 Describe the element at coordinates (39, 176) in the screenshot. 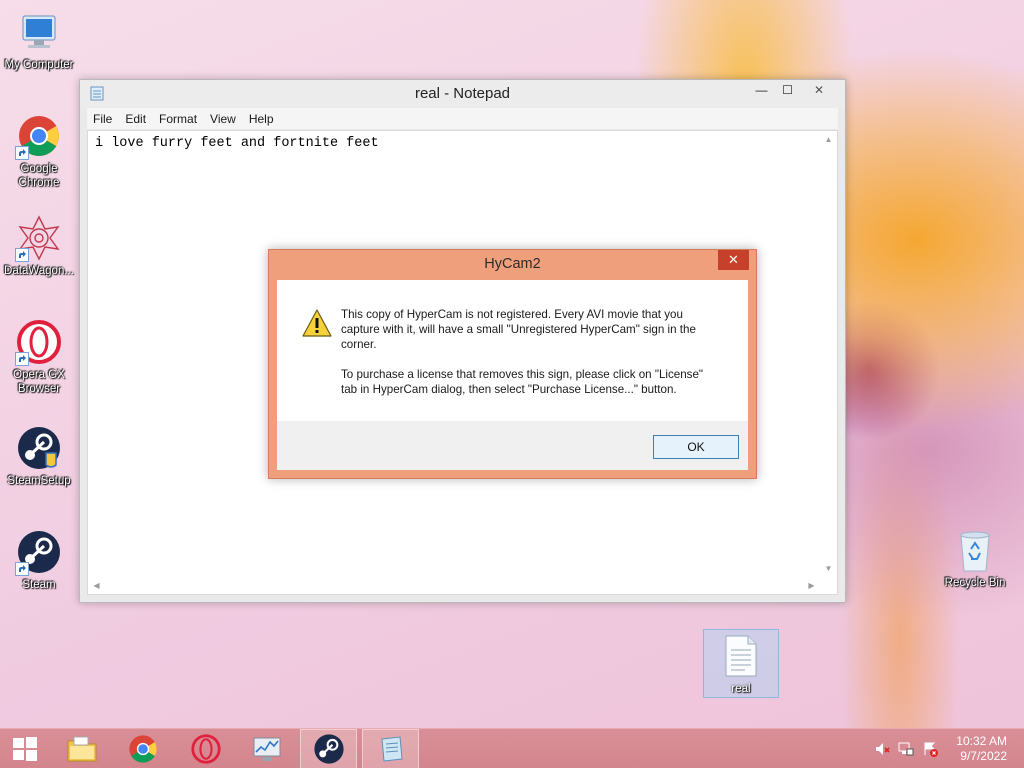

I see `desktop-icon-label: Google Chrome` at that location.